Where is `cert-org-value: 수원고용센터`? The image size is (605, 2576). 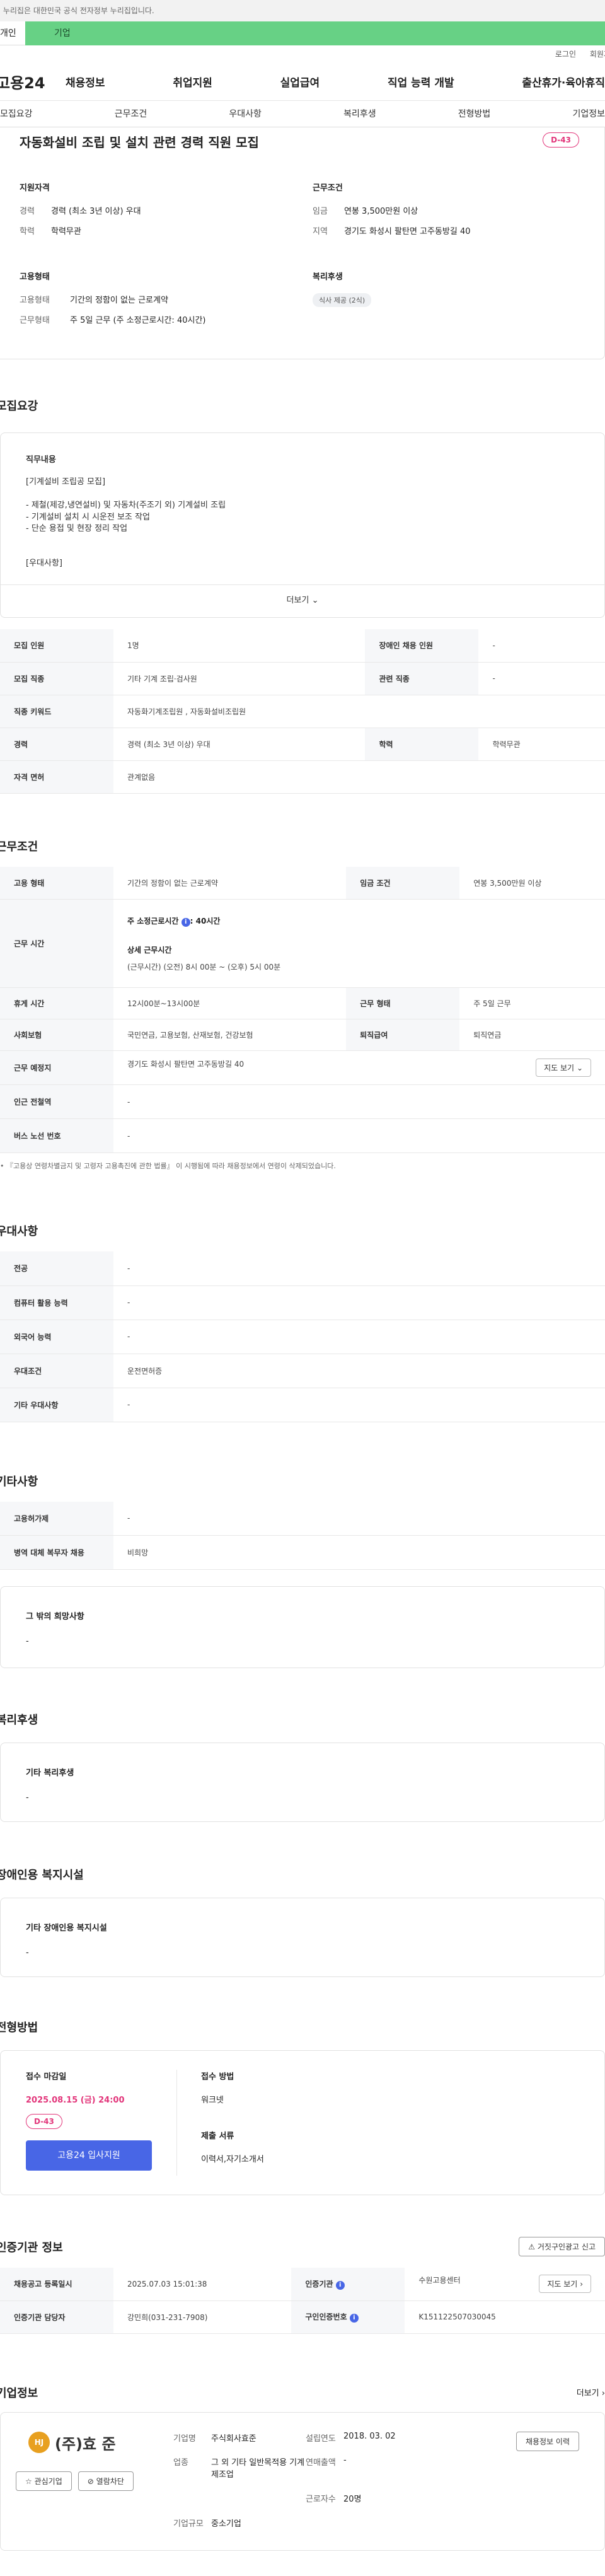
cert-org-value: 수원고용센터 is located at coordinates (440, 2280).